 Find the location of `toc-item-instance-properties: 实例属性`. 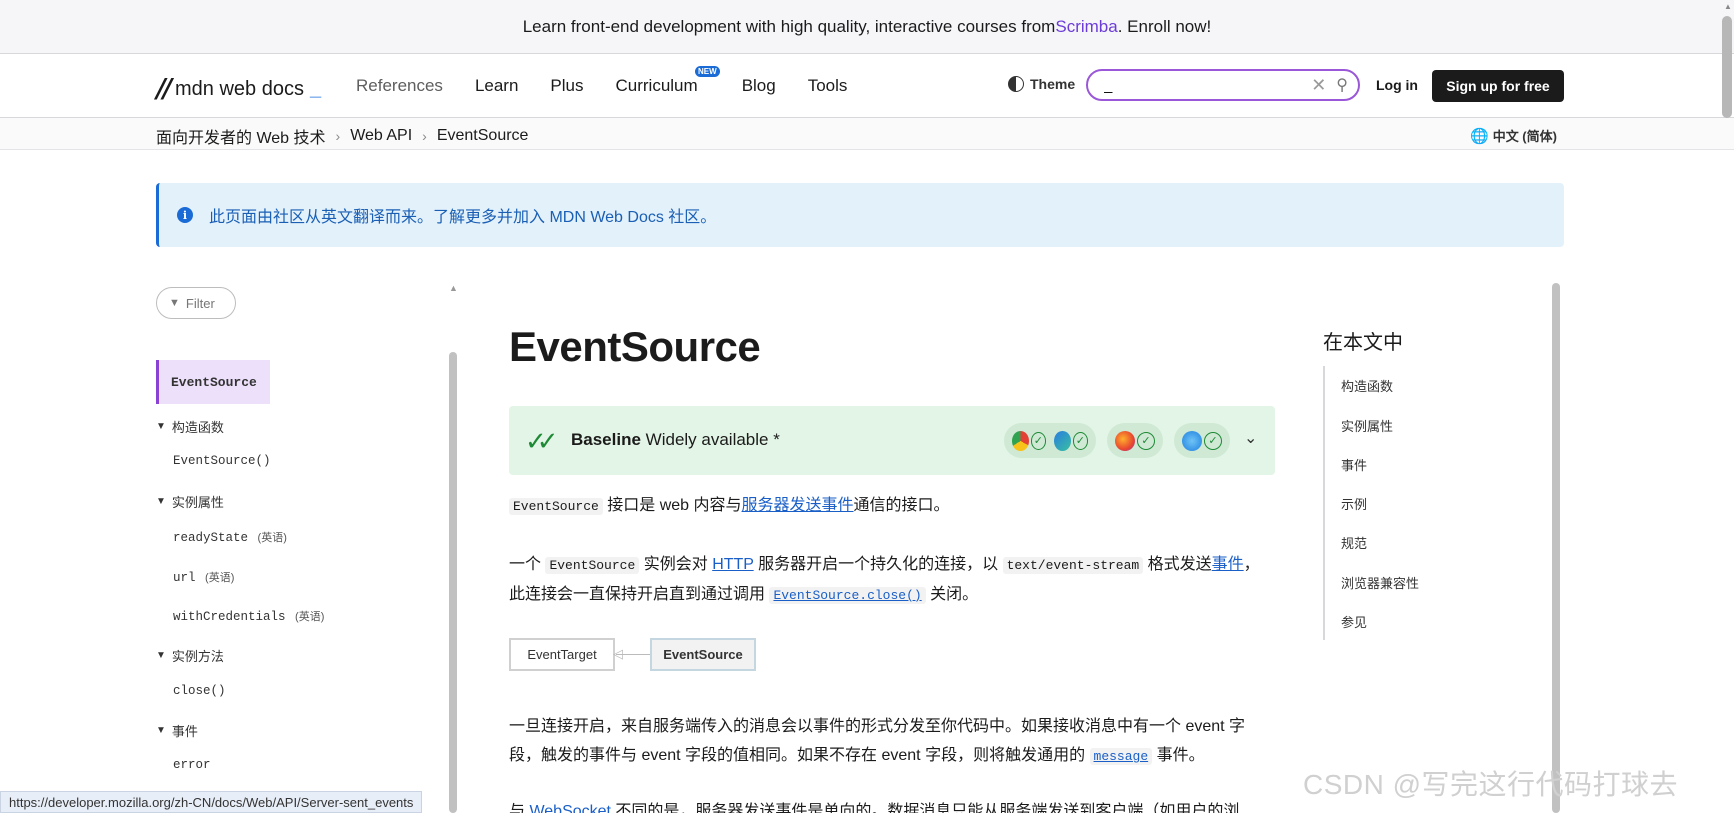

toc-item-instance-properties: 实例属性 is located at coordinates (1367, 425).